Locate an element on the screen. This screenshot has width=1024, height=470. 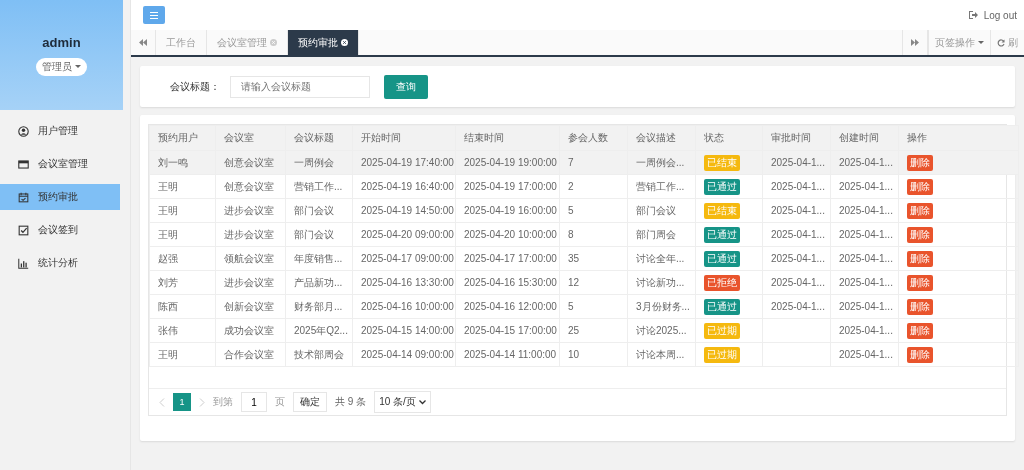
status-tag: 已结束 is located at coordinates (722, 162).